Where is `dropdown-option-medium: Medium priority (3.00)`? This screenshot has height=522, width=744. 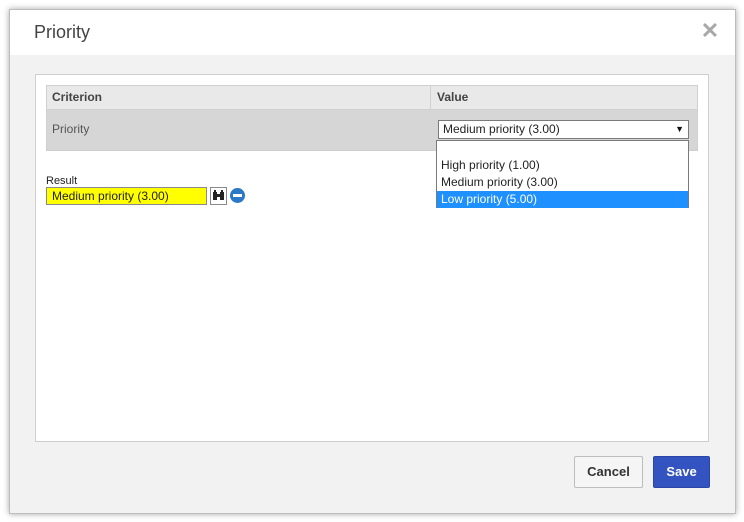
dropdown-option-medium: Medium priority (3.00) is located at coordinates (562, 182).